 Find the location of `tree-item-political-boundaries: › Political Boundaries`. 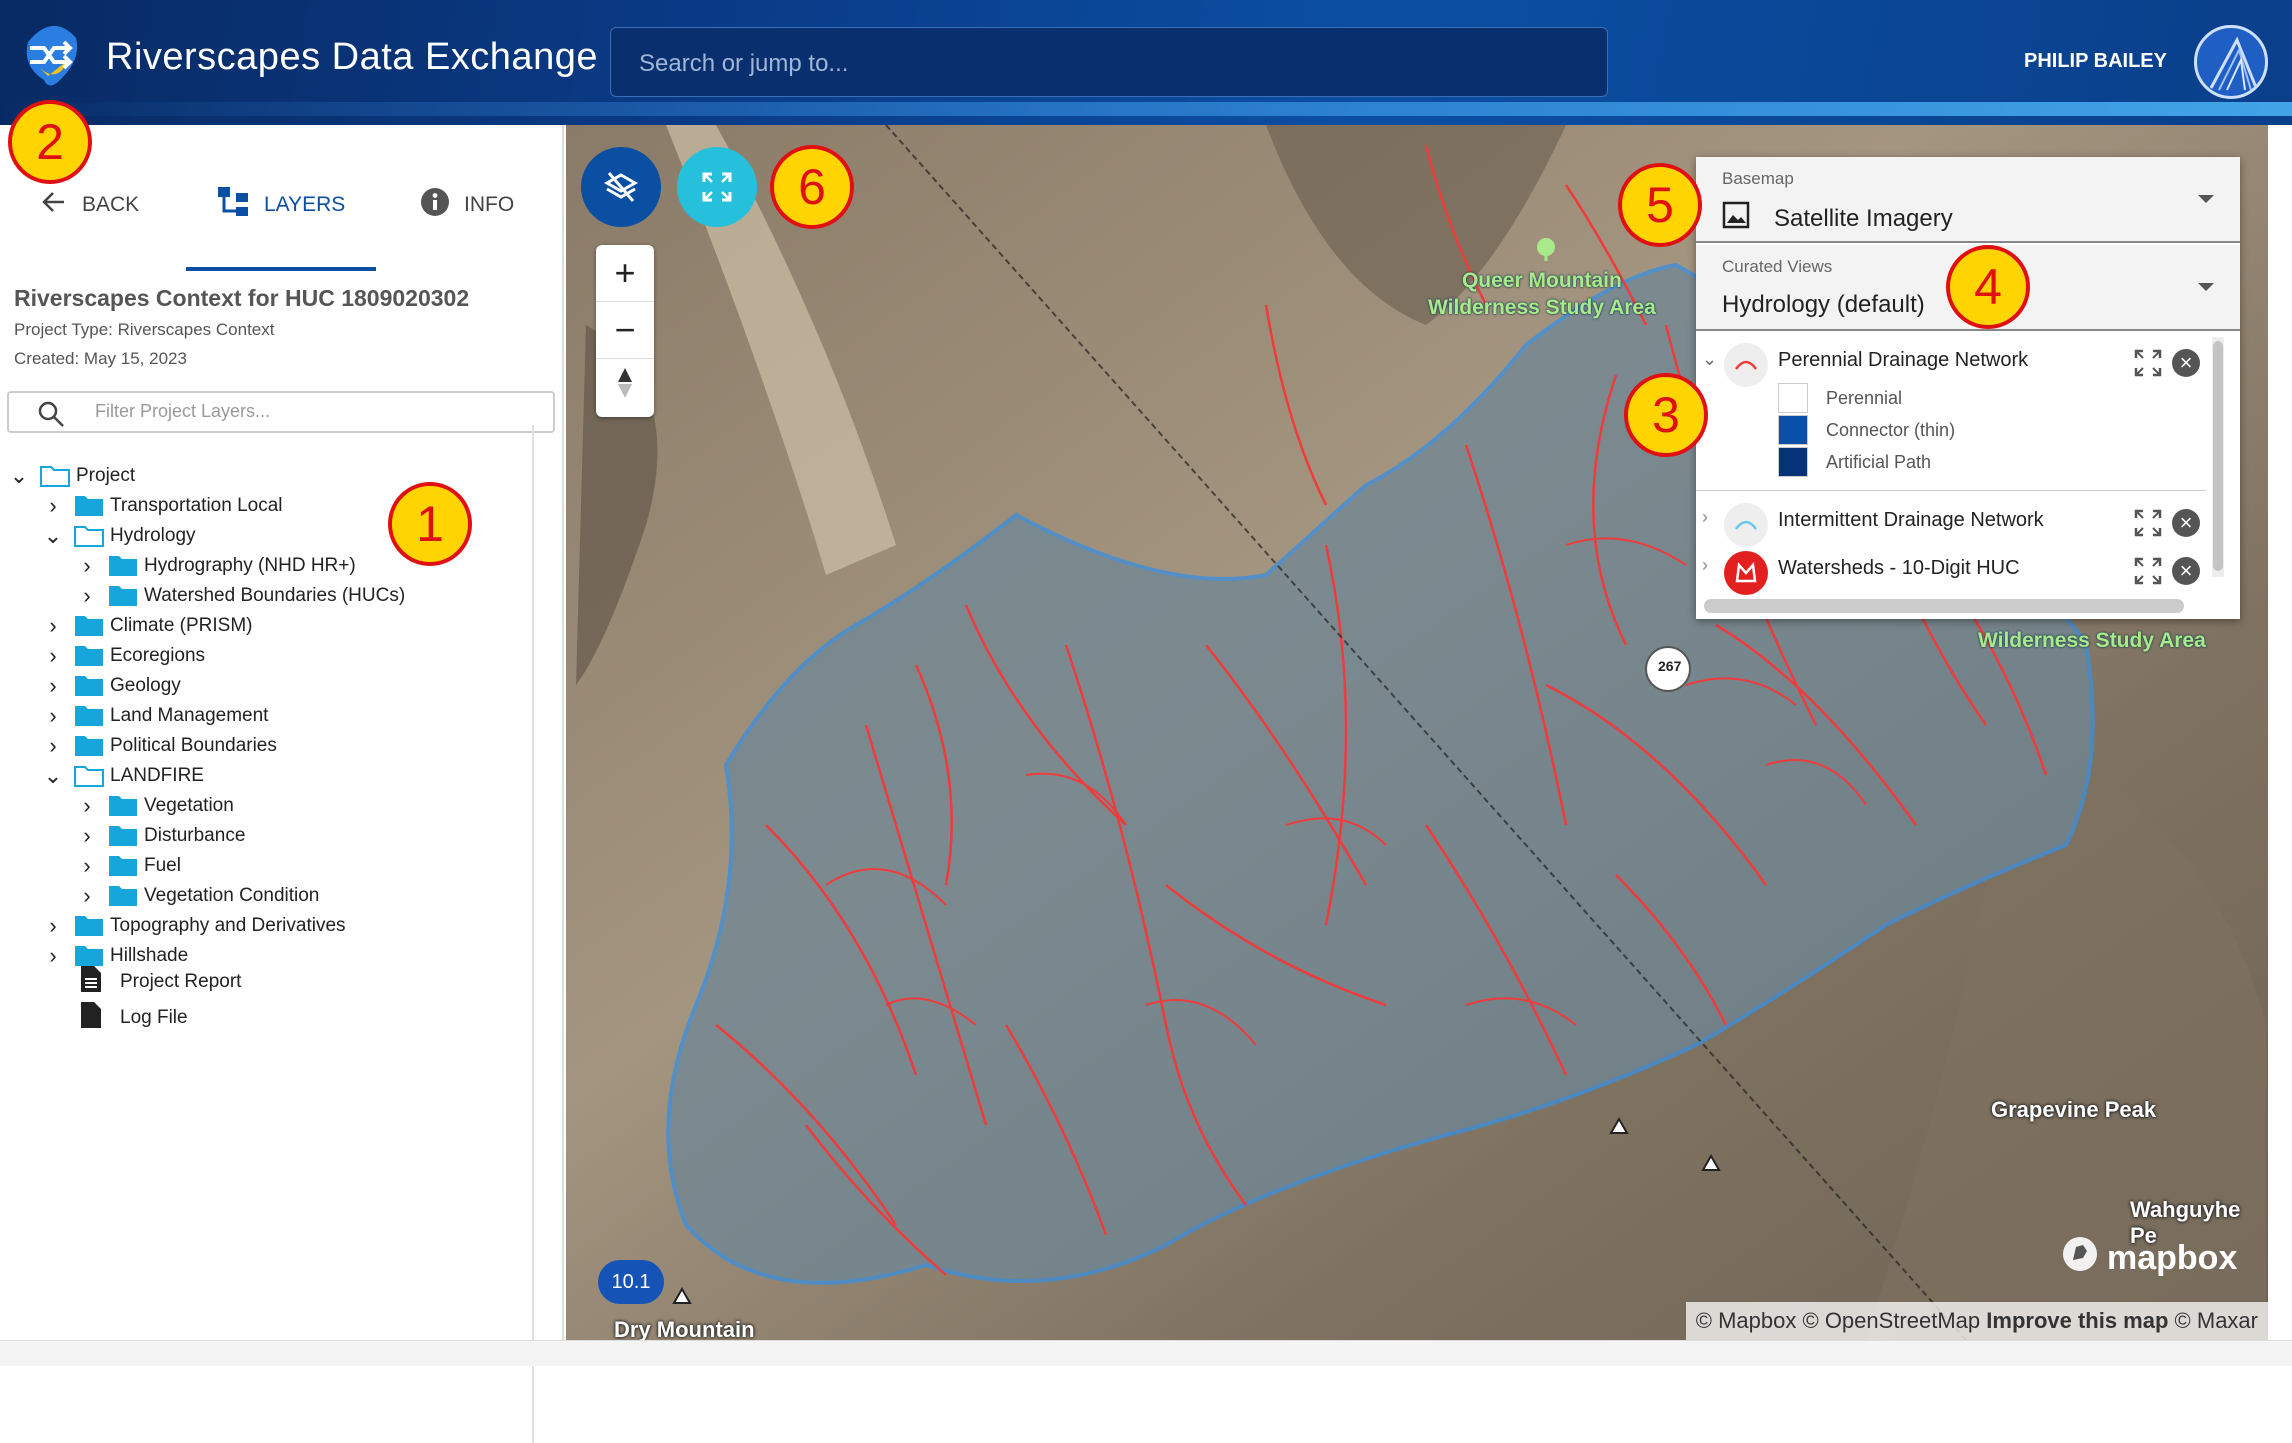

tree-item-political-boundaries: › Political Boundaries is located at coordinates (159, 746).